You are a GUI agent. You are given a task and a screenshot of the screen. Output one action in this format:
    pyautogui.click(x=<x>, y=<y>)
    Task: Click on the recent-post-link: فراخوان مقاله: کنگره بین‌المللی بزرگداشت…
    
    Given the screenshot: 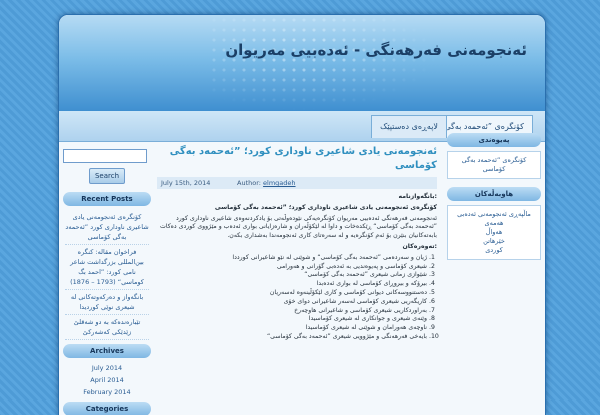 What is the action you would take?
    pyautogui.click(x=107, y=267)
    